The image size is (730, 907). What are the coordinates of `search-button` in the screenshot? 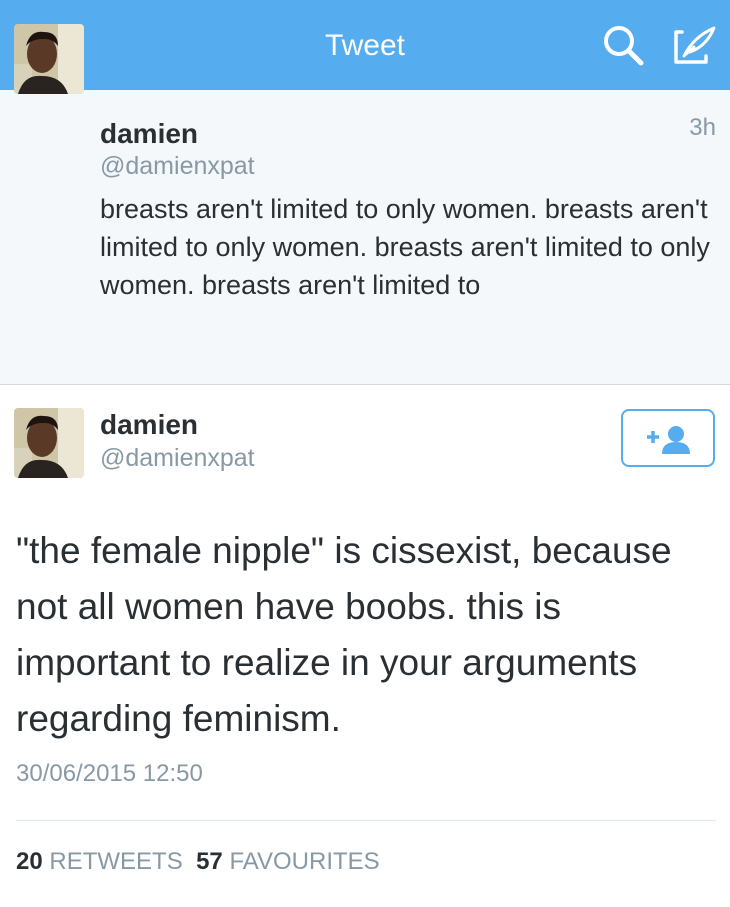 It's located at (623, 45).